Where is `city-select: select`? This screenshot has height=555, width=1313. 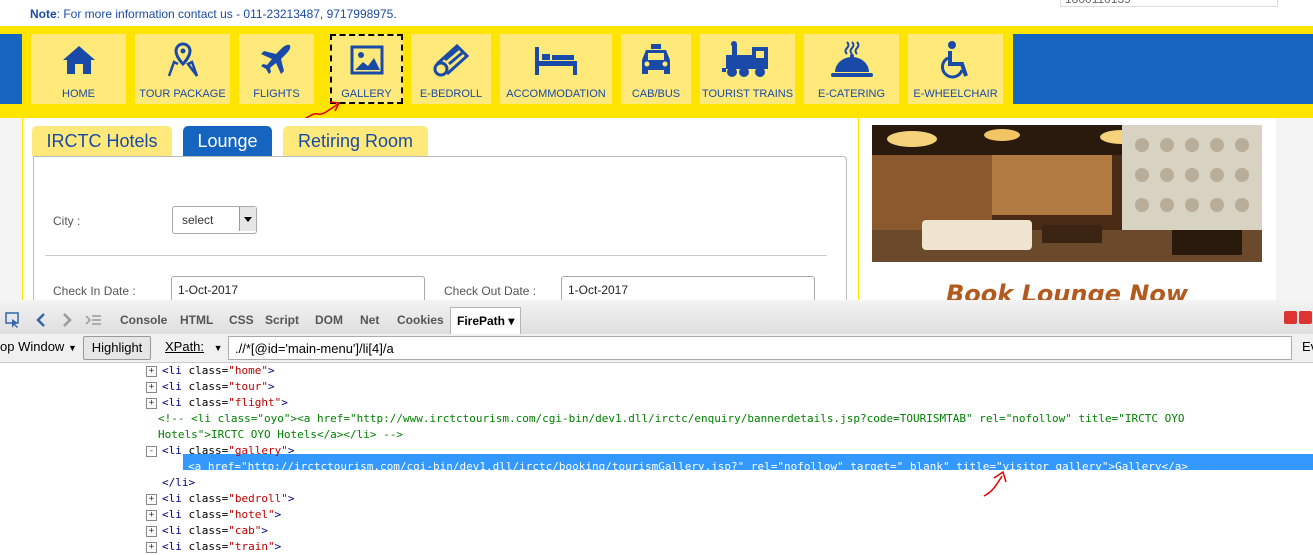 city-select: select is located at coordinates (214, 220).